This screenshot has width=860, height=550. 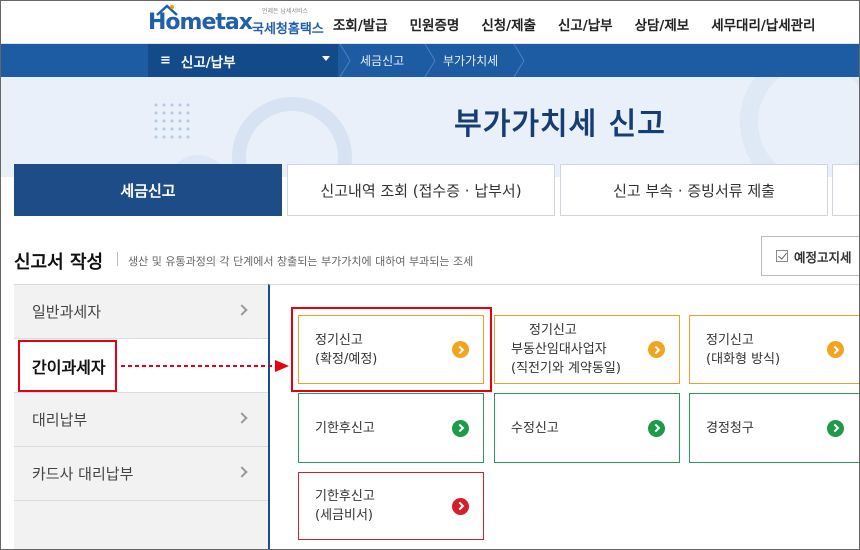 I want to click on section-title: 신고서 작성, so click(x=59, y=262).